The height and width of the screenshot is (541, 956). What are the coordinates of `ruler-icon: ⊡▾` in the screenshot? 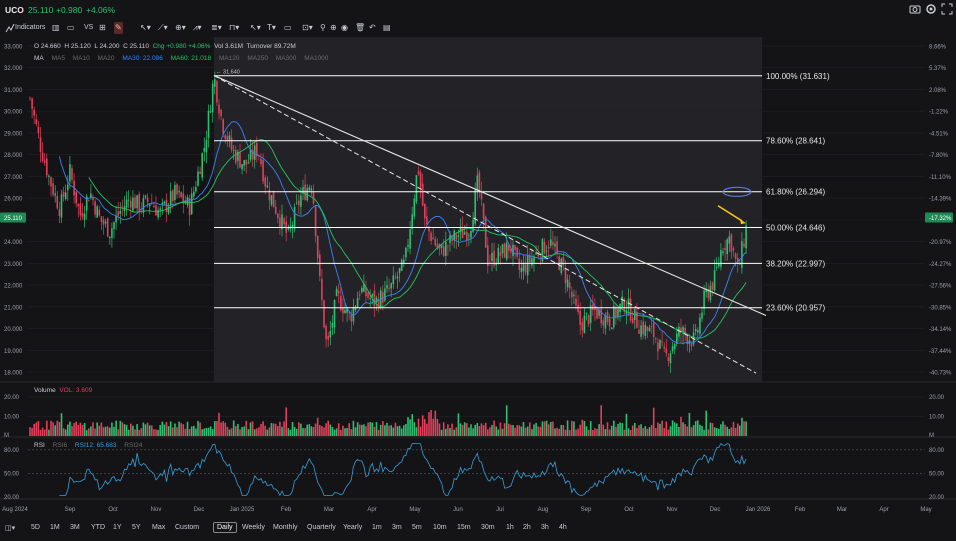 It's located at (307, 28).